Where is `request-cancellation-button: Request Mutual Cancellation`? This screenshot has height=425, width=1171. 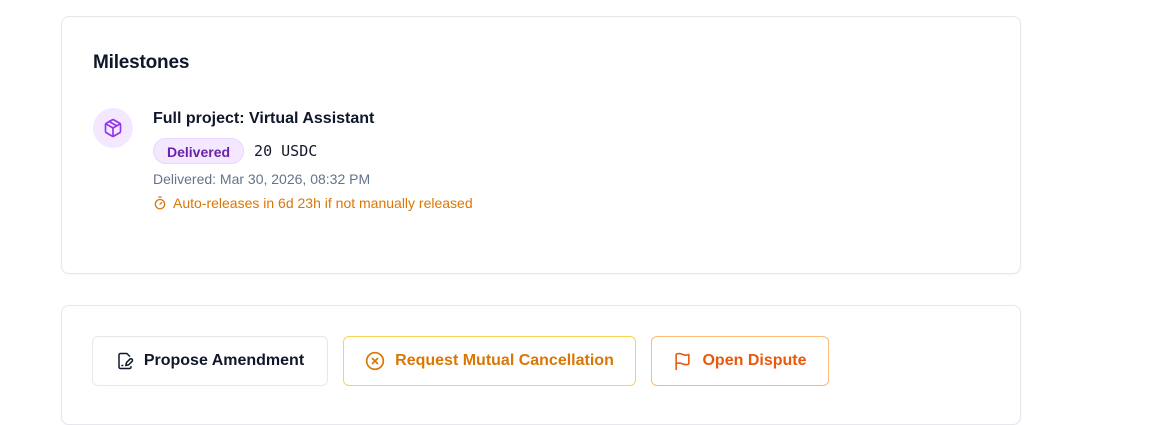 request-cancellation-button: Request Mutual Cancellation is located at coordinates (489, 361).